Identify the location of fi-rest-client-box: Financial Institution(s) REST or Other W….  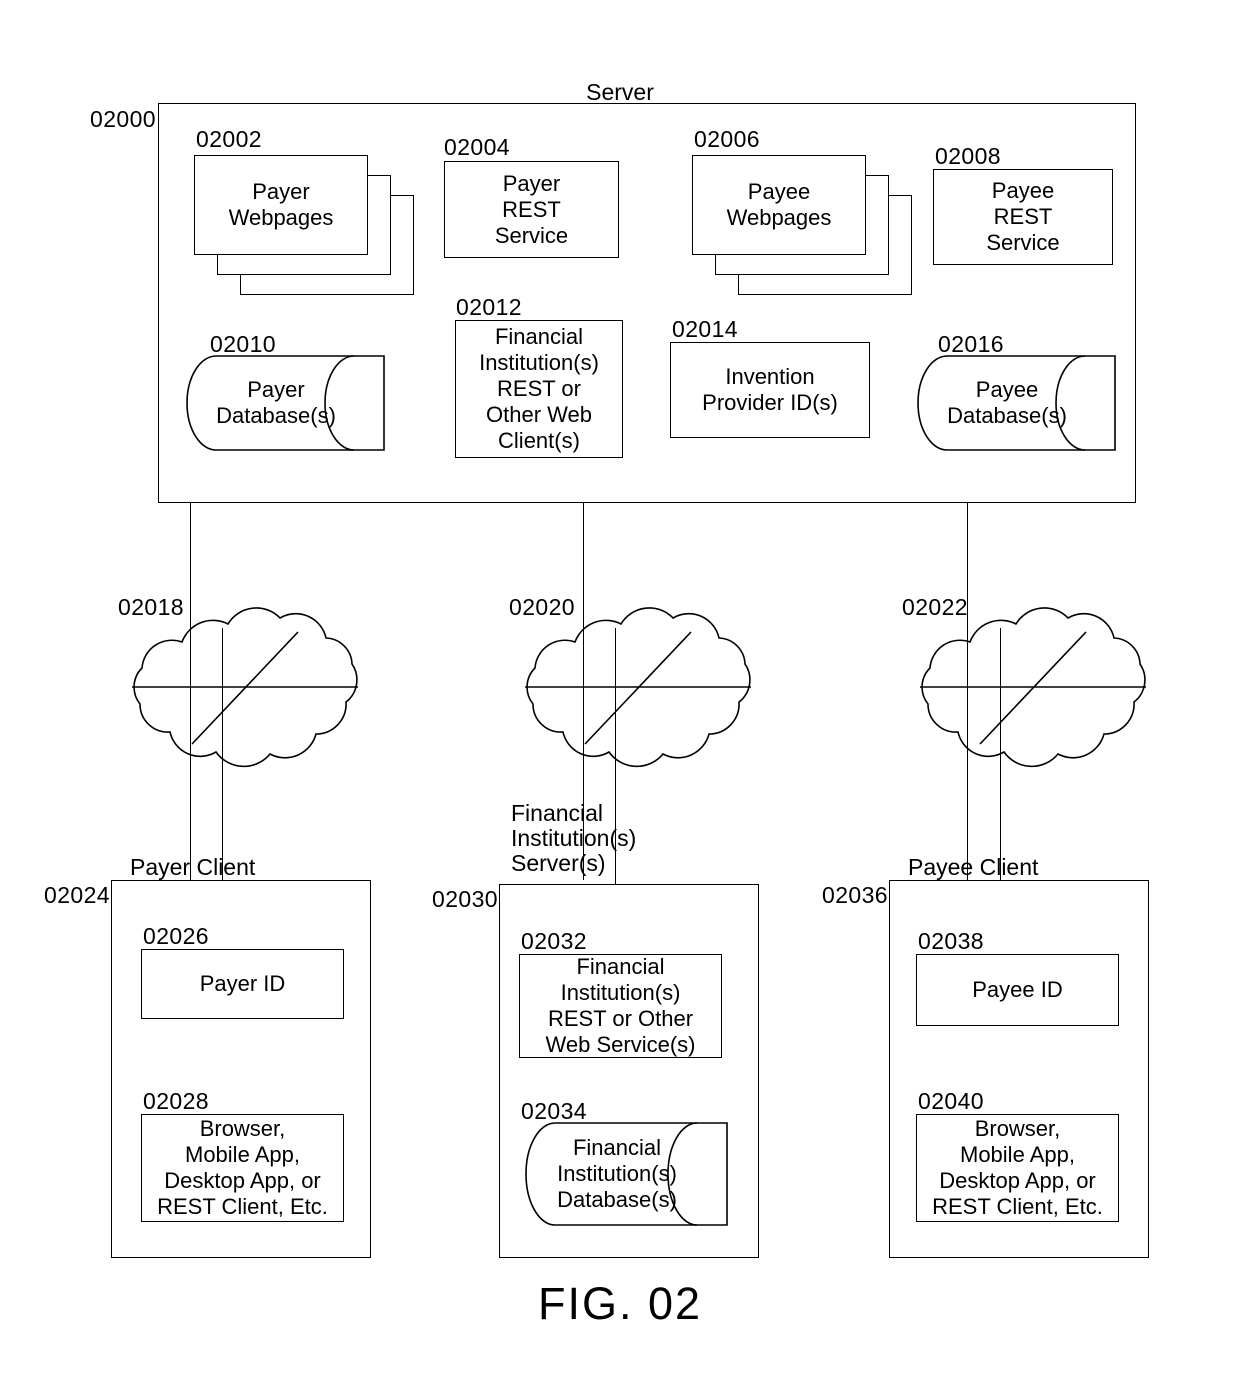
(539, 389).